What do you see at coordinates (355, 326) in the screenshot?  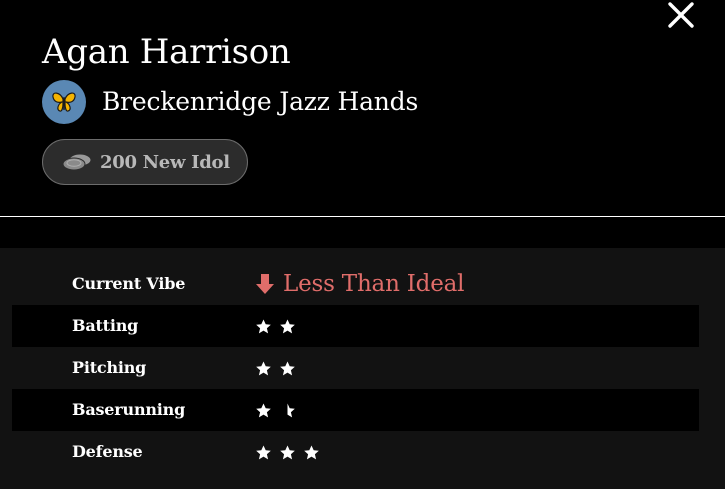 I see `stat-row-batting: Batting` at bounding box center [355, 326].